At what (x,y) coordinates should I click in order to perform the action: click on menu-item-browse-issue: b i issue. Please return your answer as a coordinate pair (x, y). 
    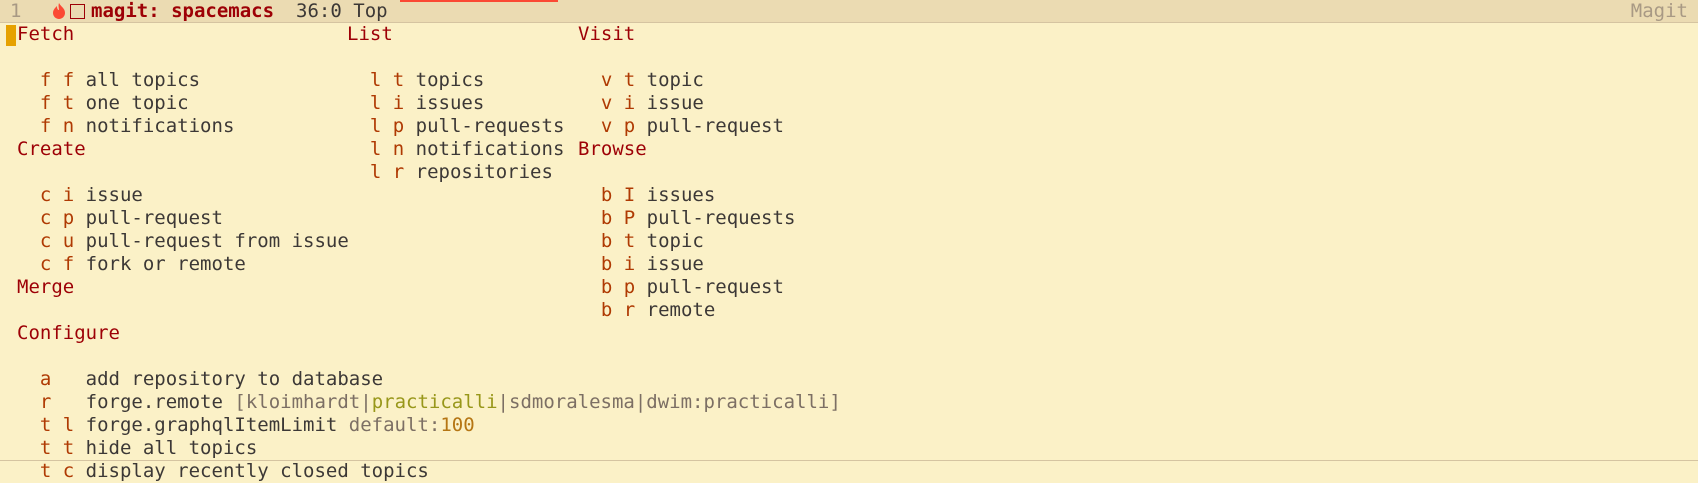
    Looking at the image, I should click on (641, 252).